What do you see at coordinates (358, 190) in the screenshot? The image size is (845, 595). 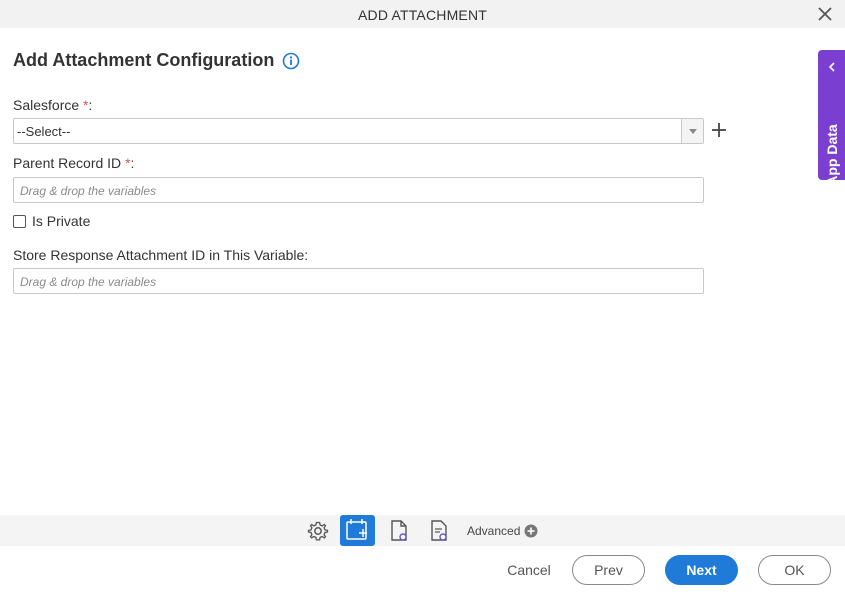 I see `parent-record-input: Drag & drop the variables` at bounding box center [358, 190].